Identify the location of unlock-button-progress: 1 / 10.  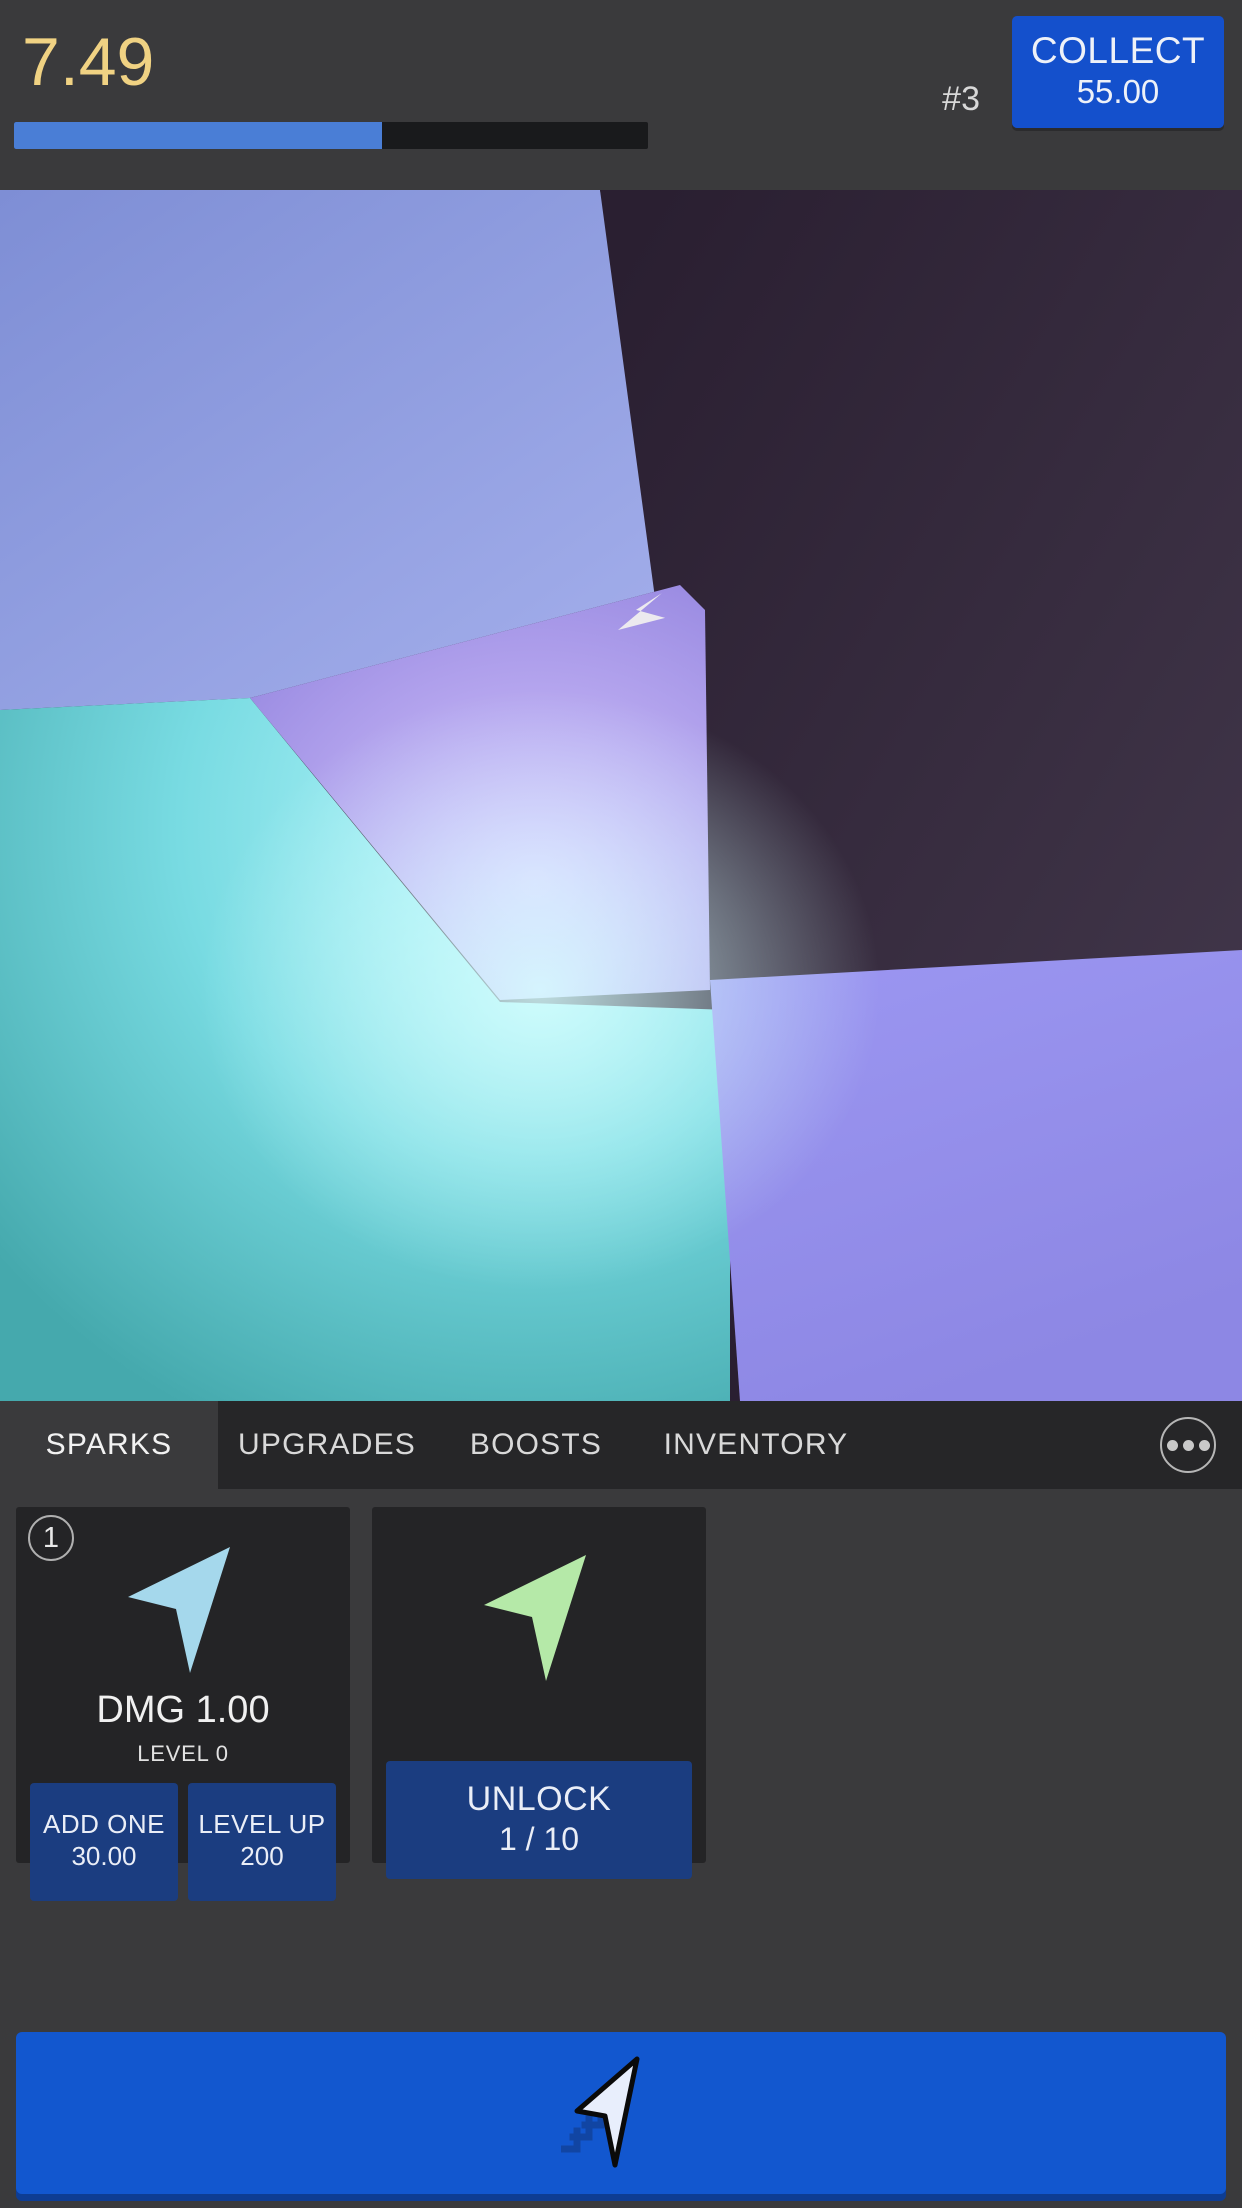
(539, 1838).